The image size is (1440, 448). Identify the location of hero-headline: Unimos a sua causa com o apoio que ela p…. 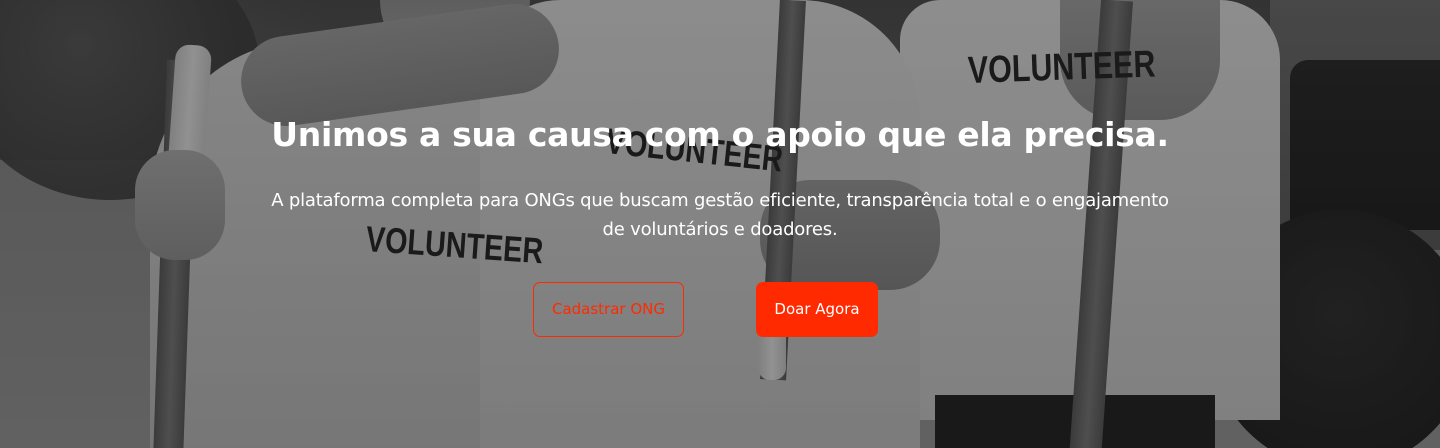
(720, 134).